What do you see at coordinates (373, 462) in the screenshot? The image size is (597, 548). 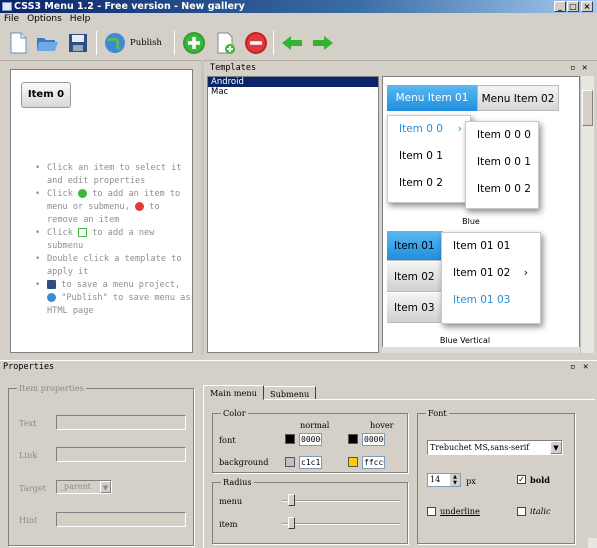 I see `background-hover-input: ffcc00` at bounding box center [373, 462].